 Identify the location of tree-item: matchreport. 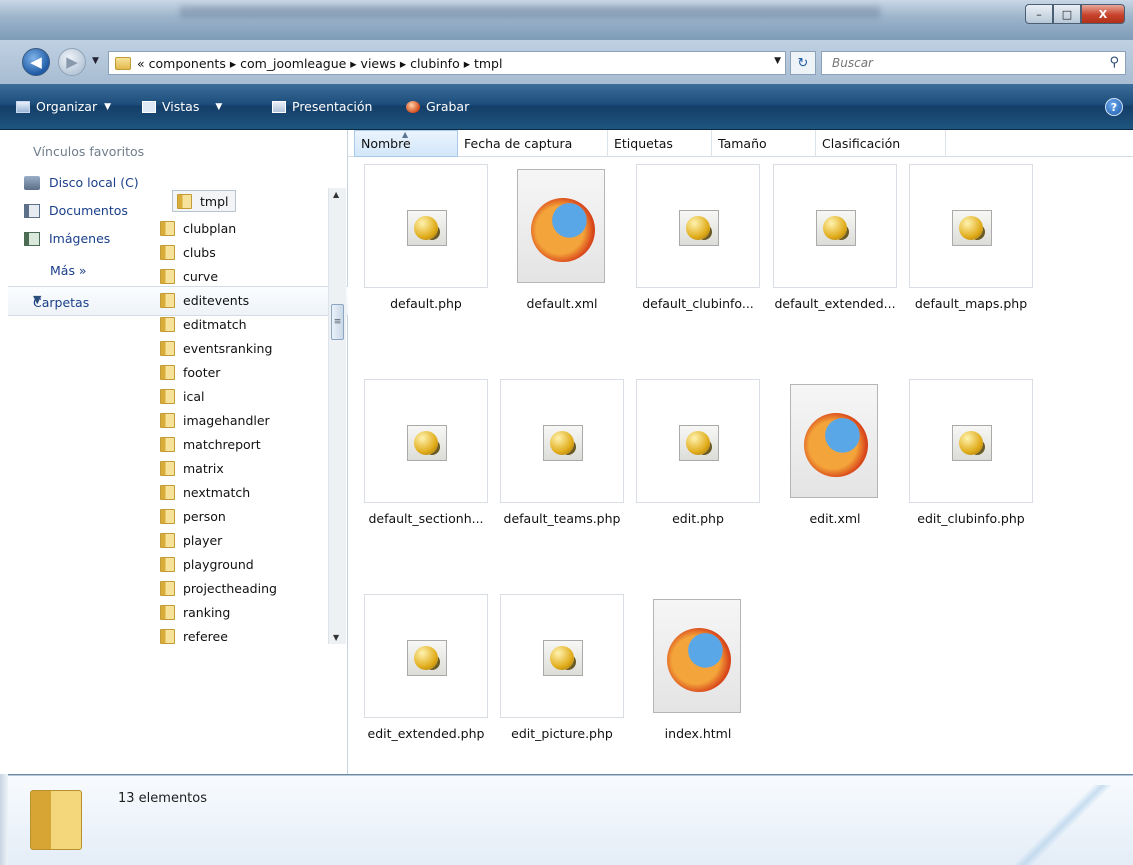
(210, 444).